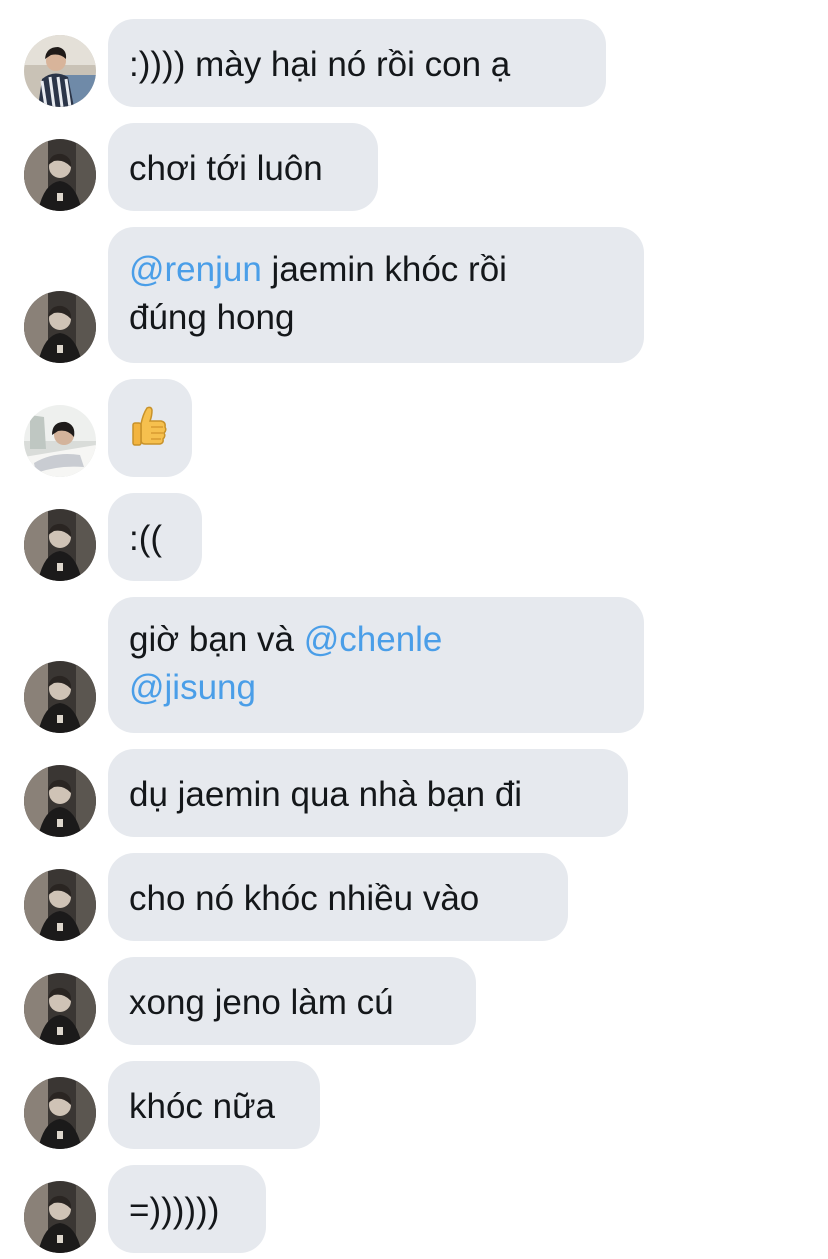  I want to click on message-text: :)))) mày hại nó rồi con ạ, so click(320, 64).